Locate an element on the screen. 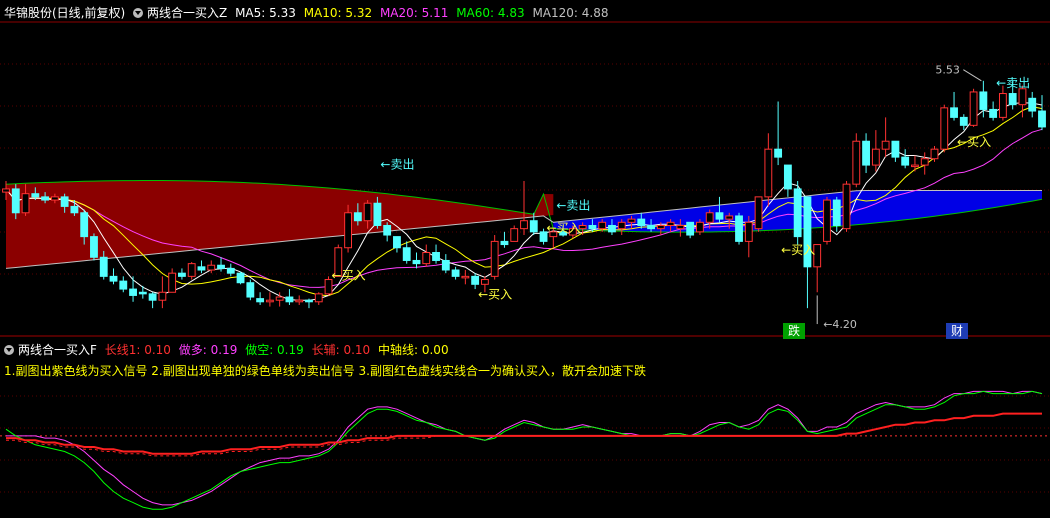 The width and height of the screenshot is (1050, 518). low-price-label: ←4.20 is located at coordinates (840, 324).